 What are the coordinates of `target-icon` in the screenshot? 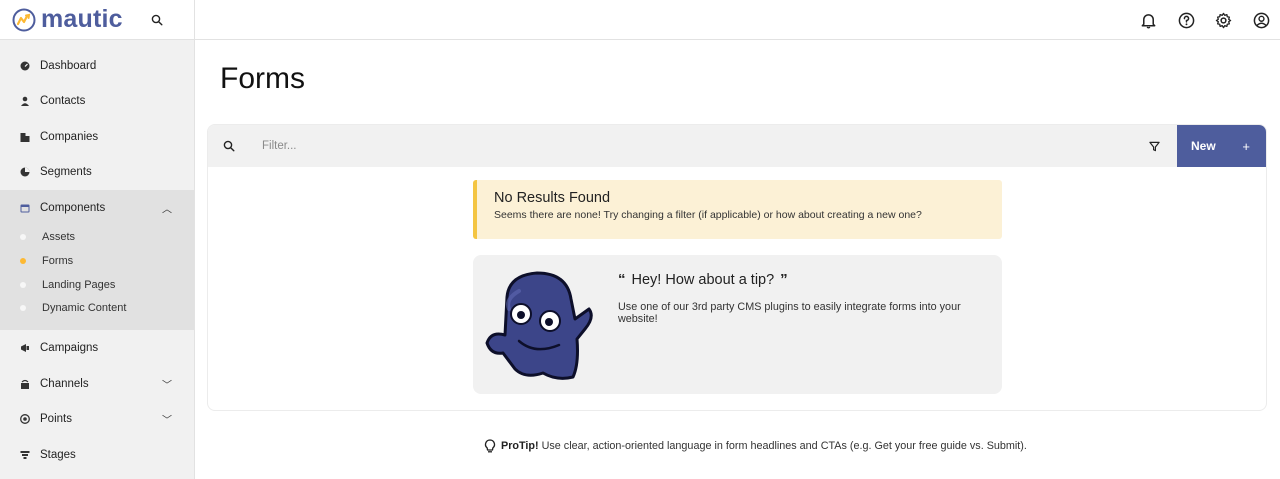 It's located at (25, 419).